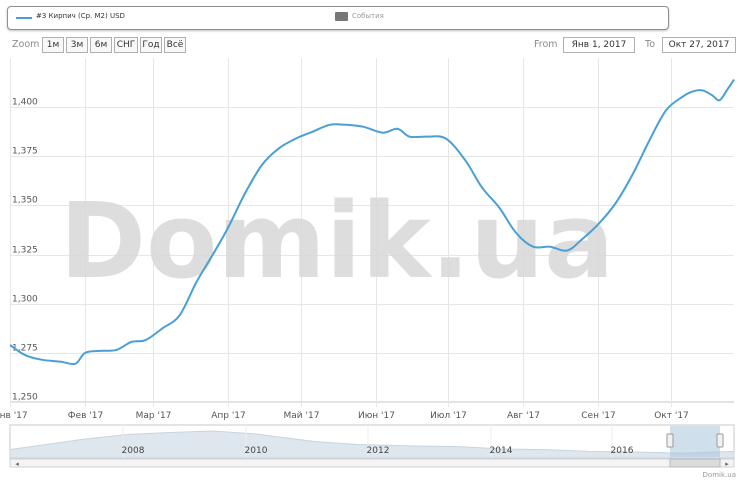  What do you see at coordinates (598, 416) in the screenshot?
I see `x-tick-label: Сен '17` at bounding box center [598, 416].